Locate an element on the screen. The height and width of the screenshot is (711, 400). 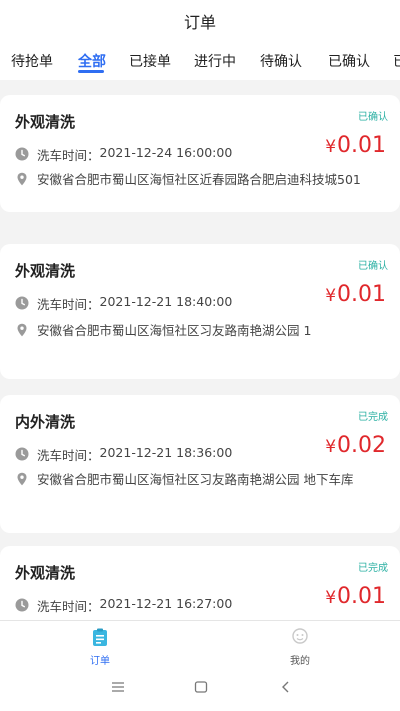
tab-in-progress: 进行中 is located at coordinates (215, 61).